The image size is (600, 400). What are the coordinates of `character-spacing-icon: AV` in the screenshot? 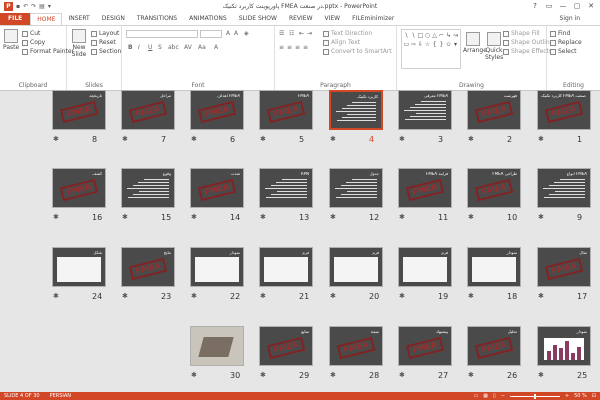 It's located at (188, 47).